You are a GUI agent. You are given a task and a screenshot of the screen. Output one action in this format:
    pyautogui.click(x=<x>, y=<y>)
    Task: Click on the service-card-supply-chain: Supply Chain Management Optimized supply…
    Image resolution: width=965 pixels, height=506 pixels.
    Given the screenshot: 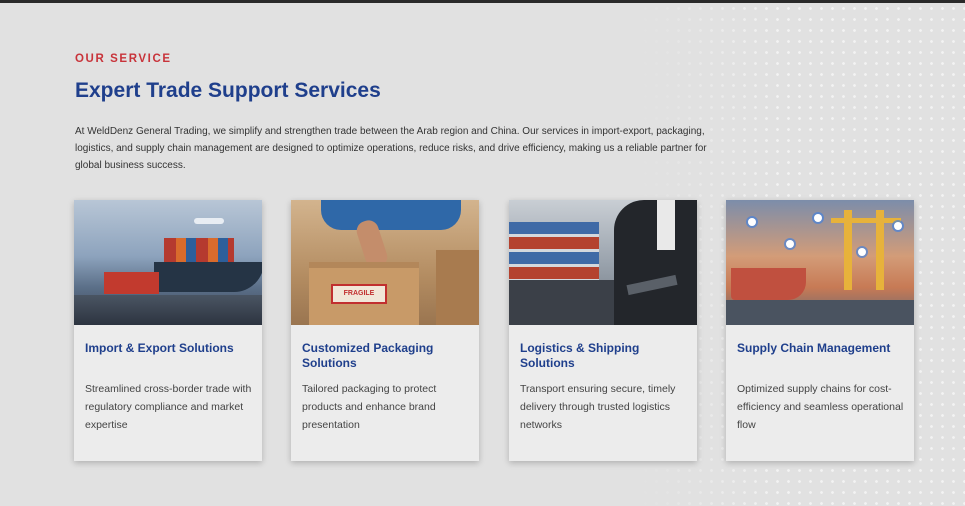 What is the action you would take?
    pyautogui.click(x=820, y=330)
    